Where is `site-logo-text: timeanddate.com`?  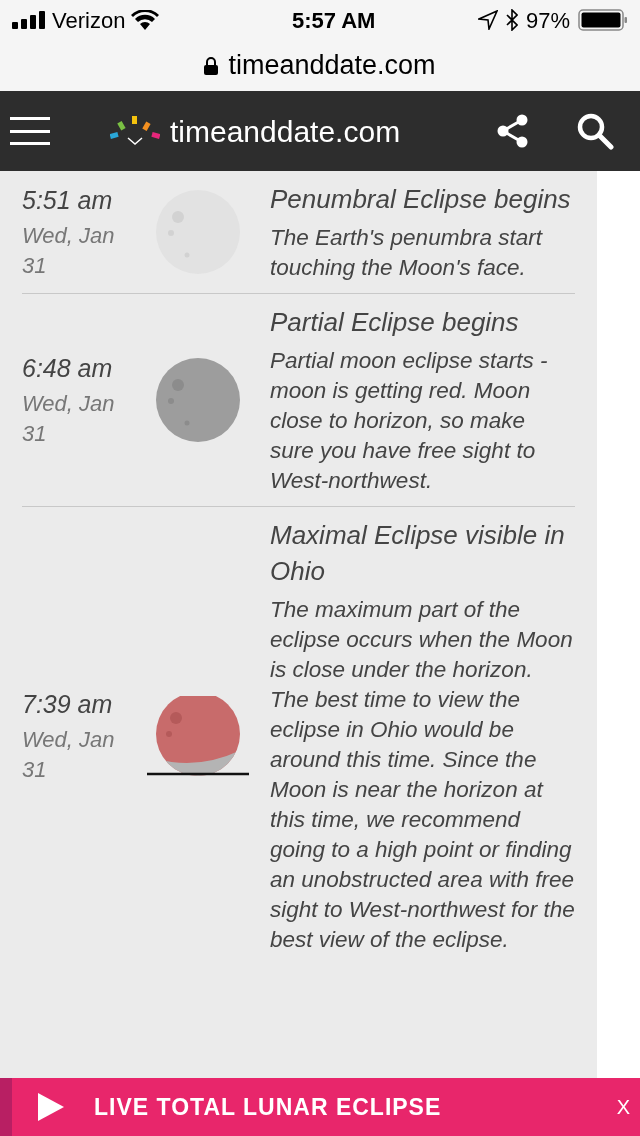 site-logo-text: timeanddate.com is located at coordinates (285, 131).